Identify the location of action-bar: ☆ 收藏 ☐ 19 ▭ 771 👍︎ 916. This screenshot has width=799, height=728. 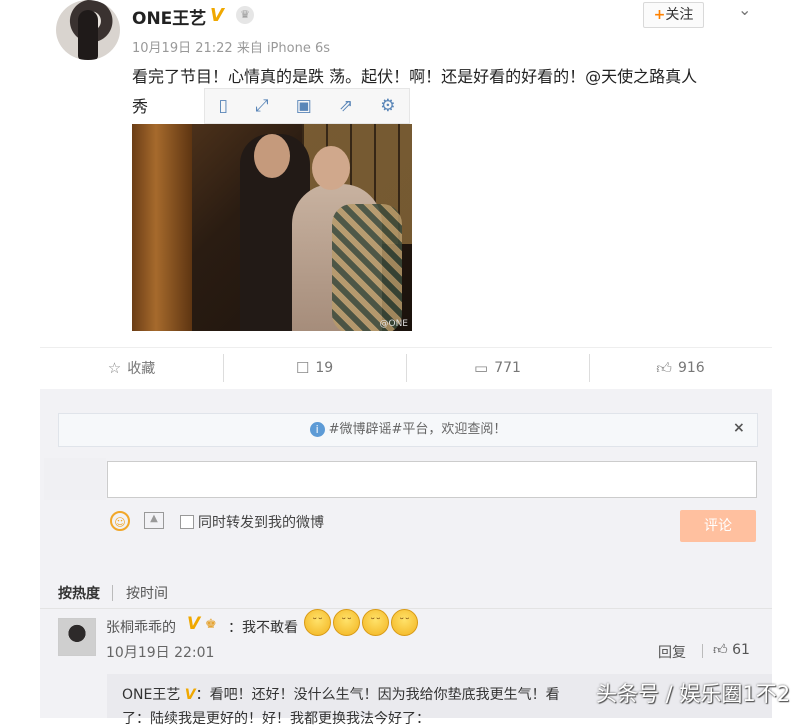
(406, 367).